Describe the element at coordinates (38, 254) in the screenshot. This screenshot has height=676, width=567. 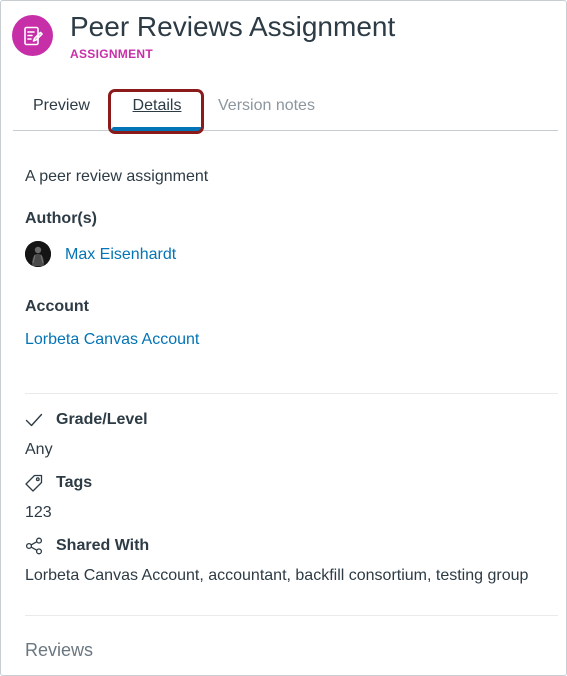
I see `avatar` at that location.